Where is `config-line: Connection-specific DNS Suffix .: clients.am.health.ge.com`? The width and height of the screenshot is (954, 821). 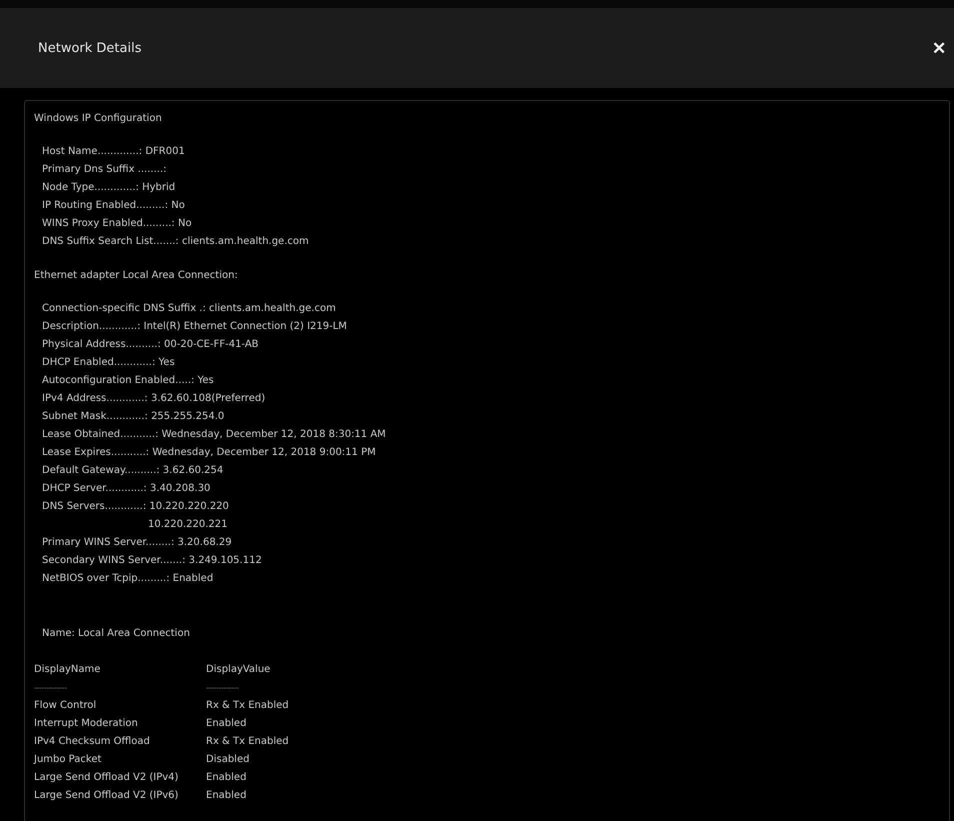
config-line: Connection-specific DNS Suffix .: clients.am.health.ge.com is located at coordinates (189, 309).